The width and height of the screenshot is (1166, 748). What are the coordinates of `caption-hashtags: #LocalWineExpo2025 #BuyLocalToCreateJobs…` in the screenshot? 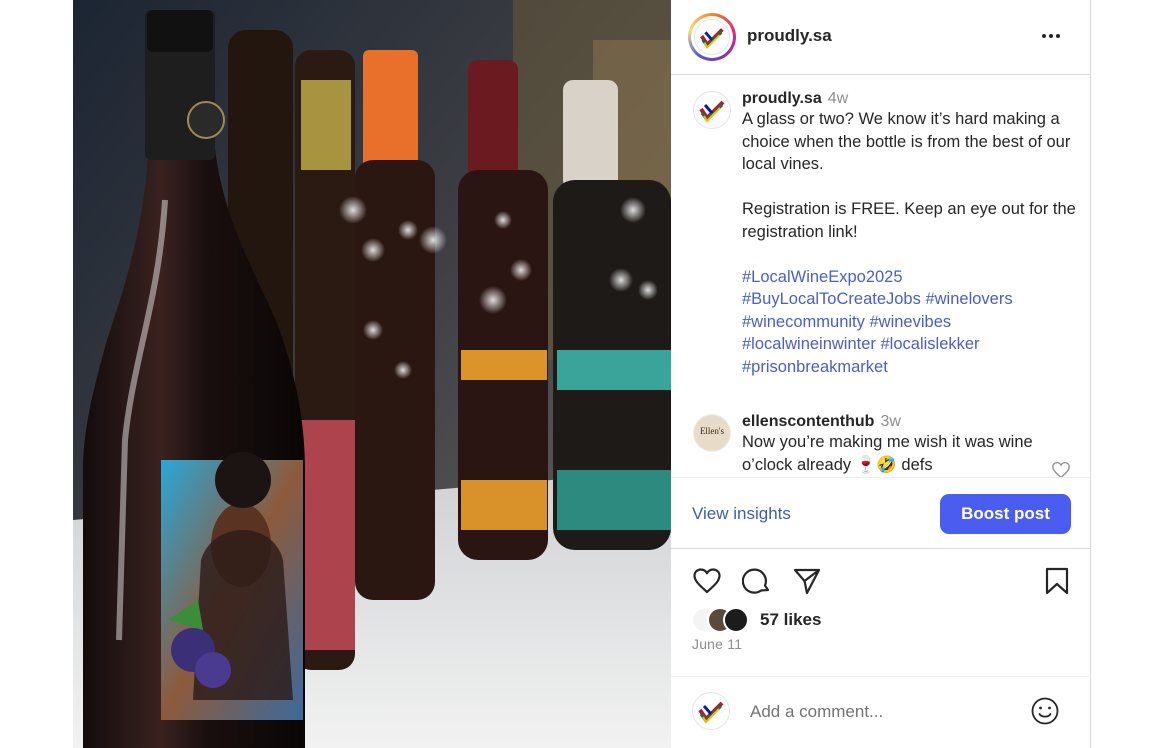 It's located at (912, 322).